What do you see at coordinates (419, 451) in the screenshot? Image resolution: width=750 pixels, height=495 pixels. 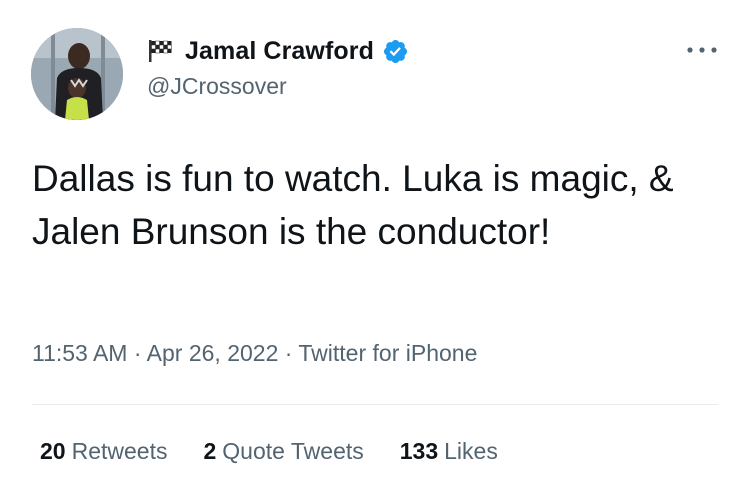 I see `likes-count: 133` at bounding box center [419, 451].